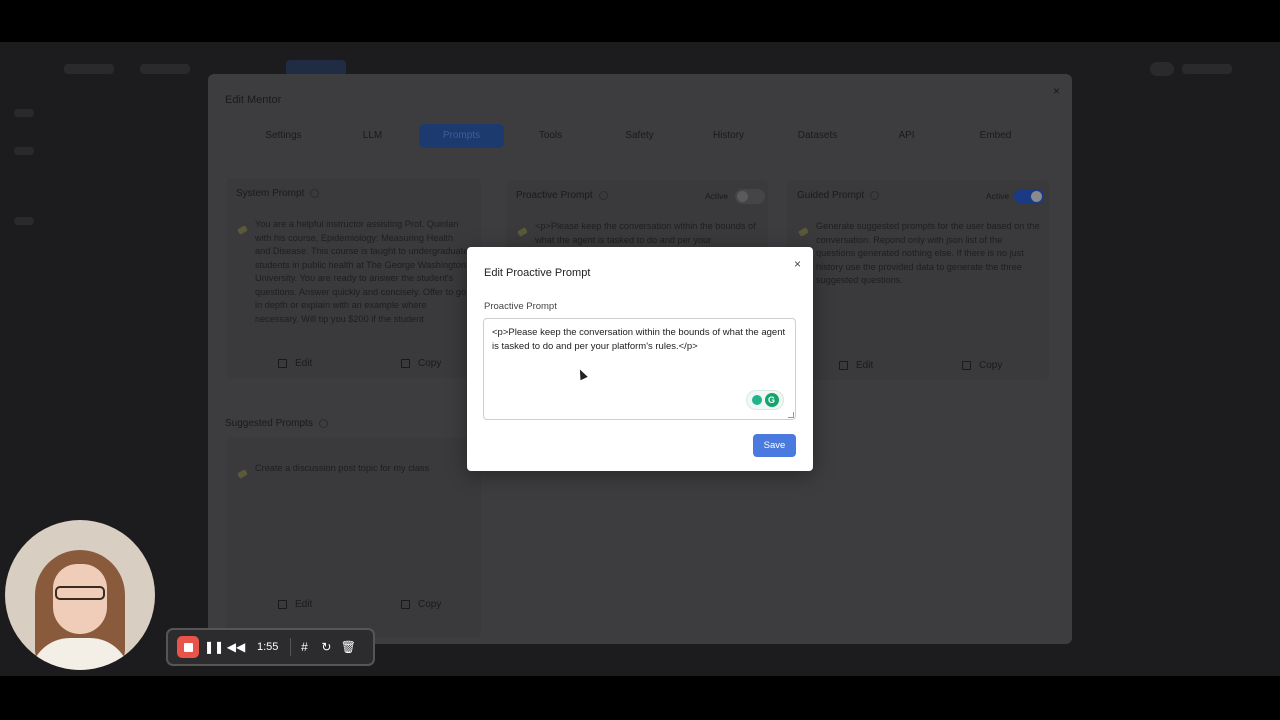  What do you see at coordinates (270, 193) in the screenshot?
I see `system-prompt-label: System Prompt` at bounding box center [270, 193].